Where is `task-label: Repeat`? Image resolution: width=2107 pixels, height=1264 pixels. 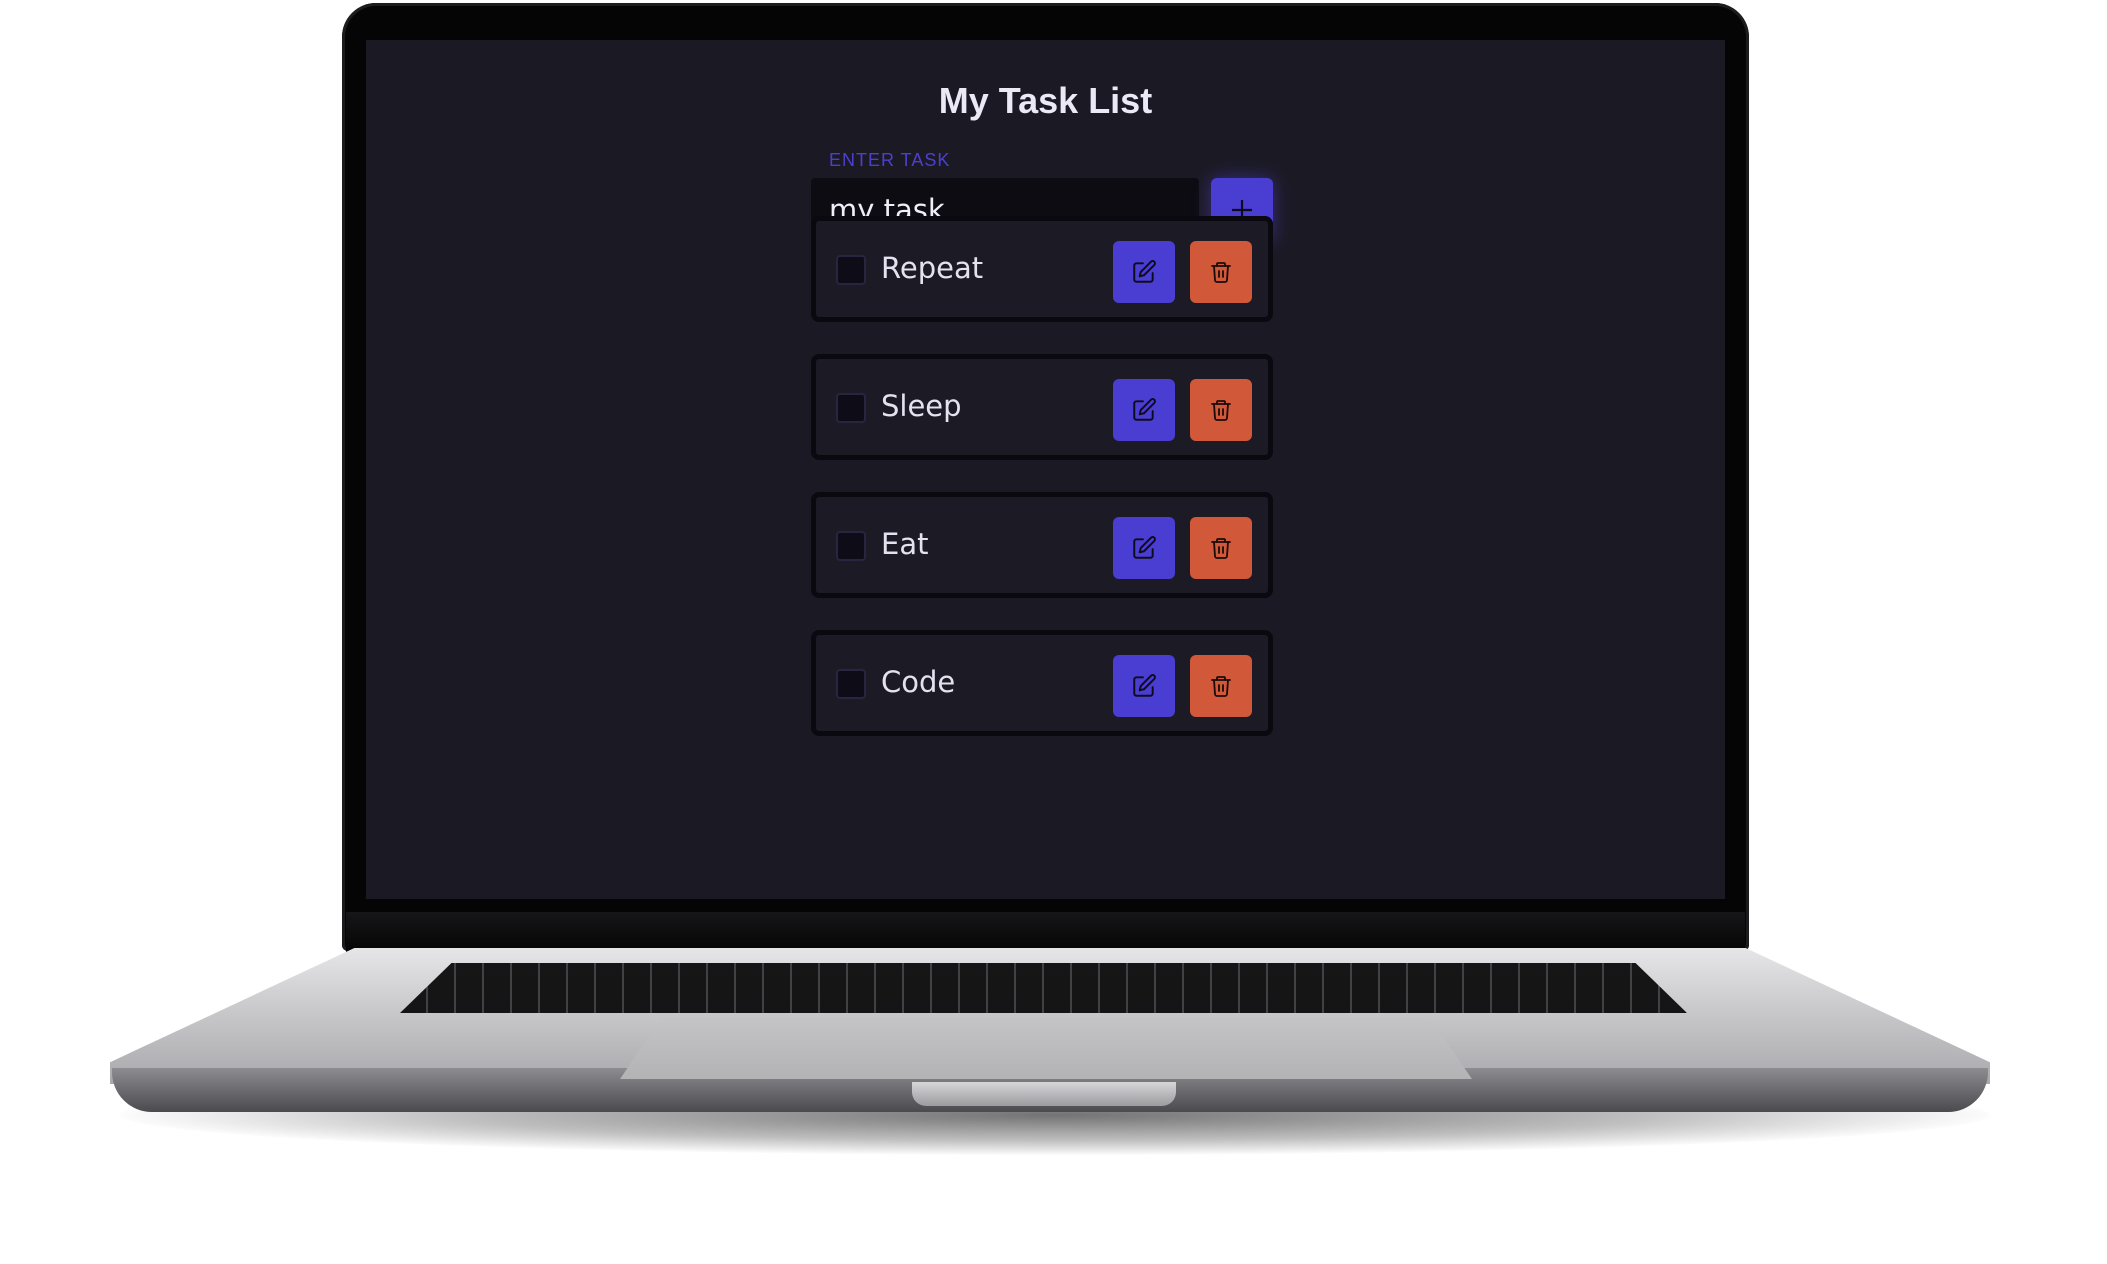 task-label: Repeat is located at coordinates (932, 268).